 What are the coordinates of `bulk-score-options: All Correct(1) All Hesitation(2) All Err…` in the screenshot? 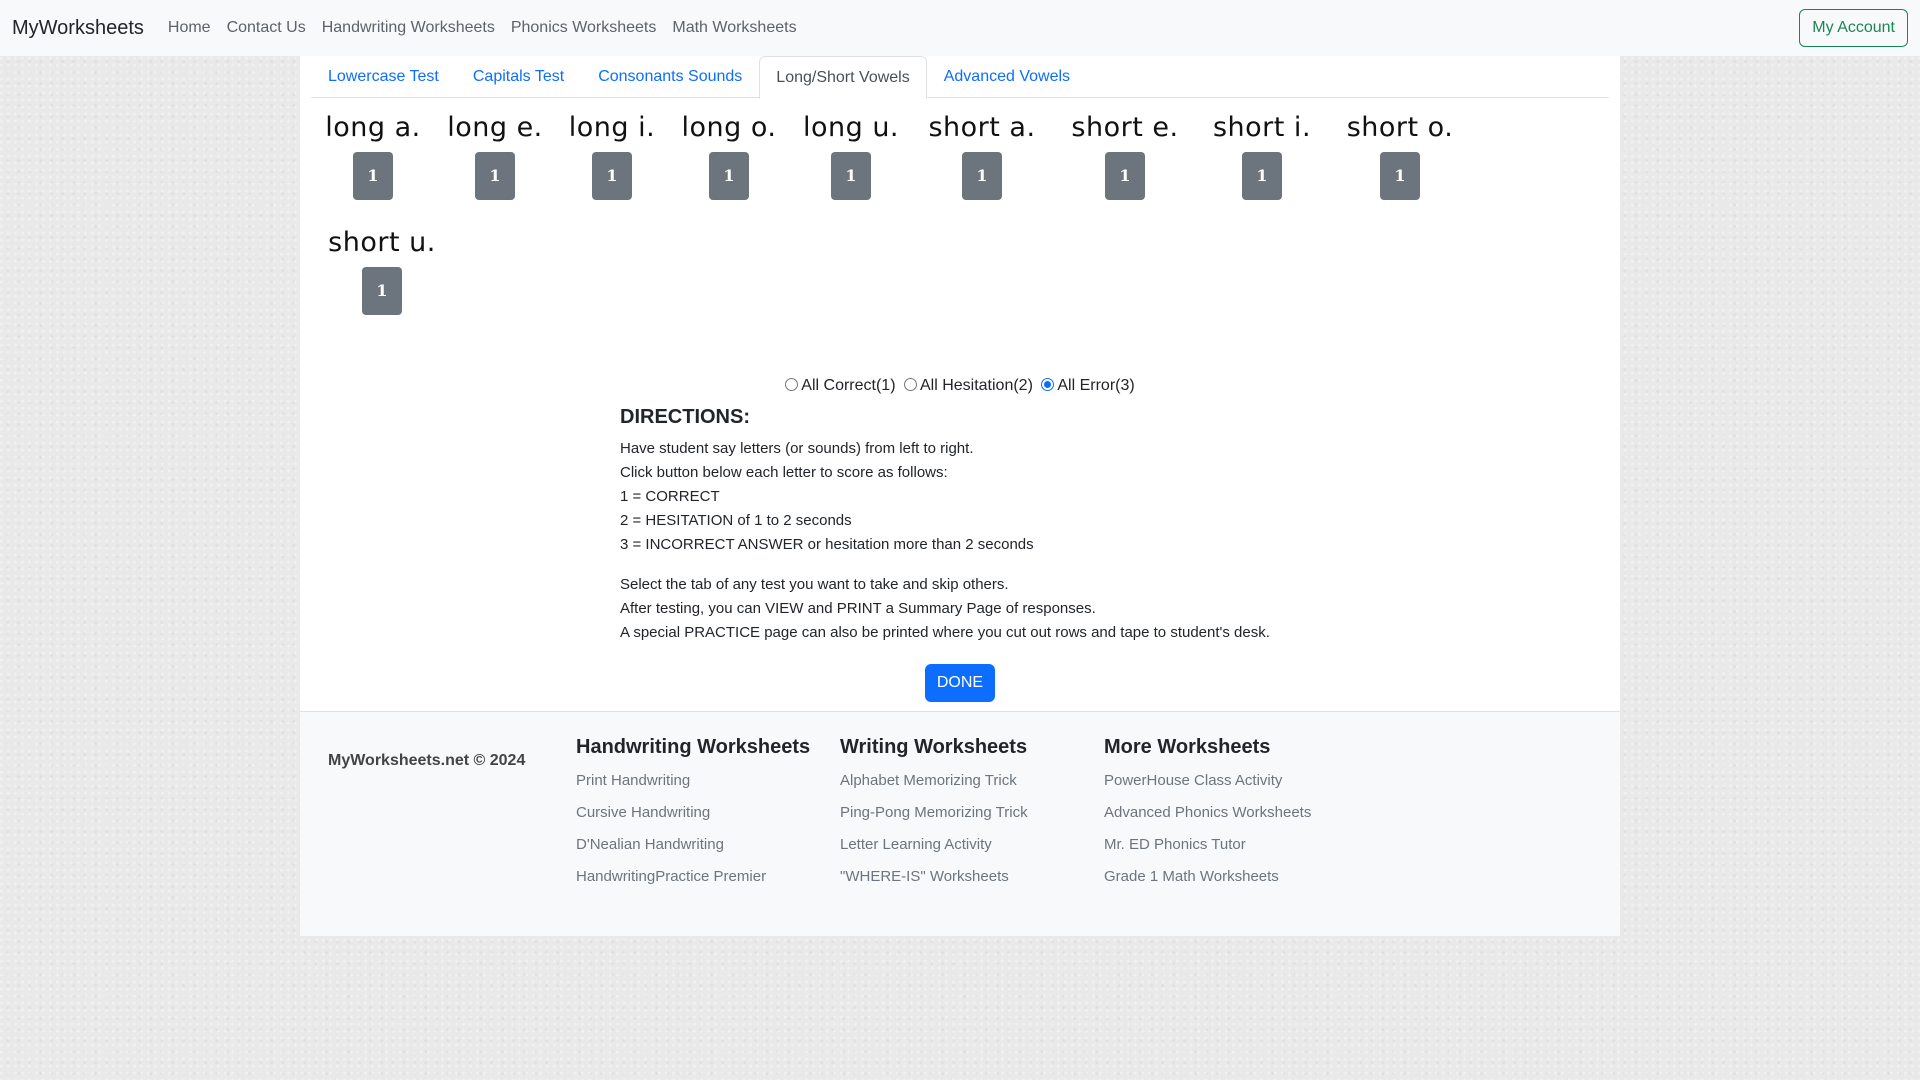 It's located at (960, 386).